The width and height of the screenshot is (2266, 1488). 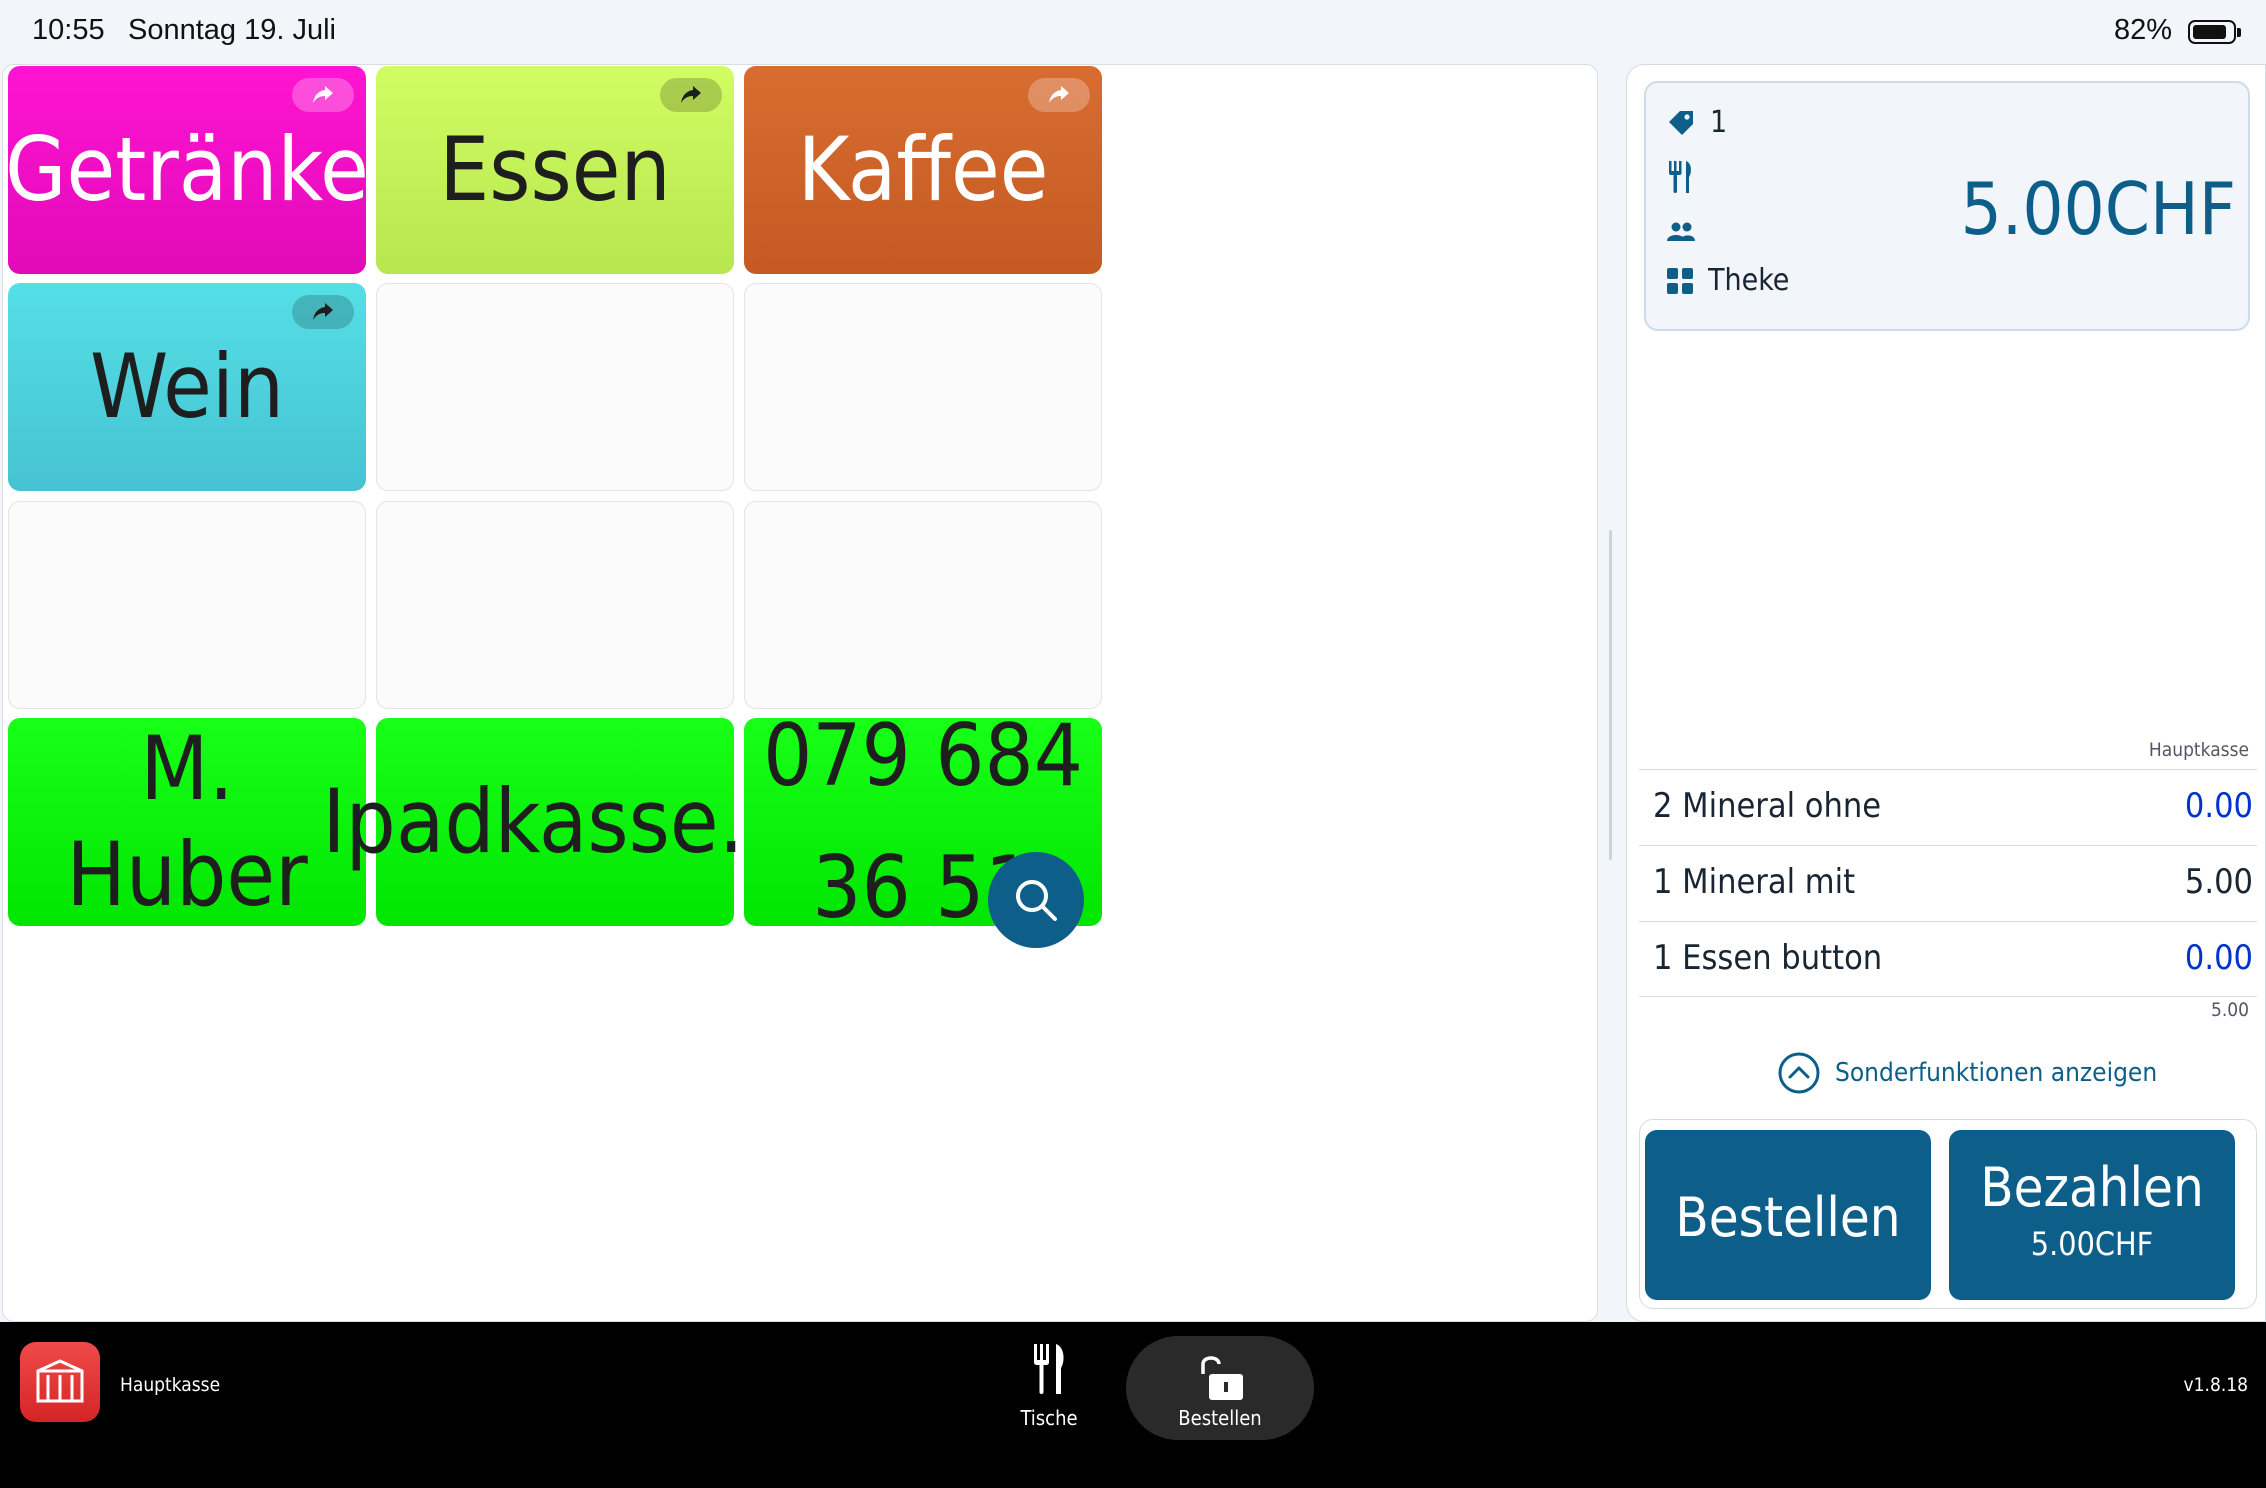 What do you see at coordinates (1948, 996) in the screenshot?
I see `divider` at bounding box center [1948, 996].